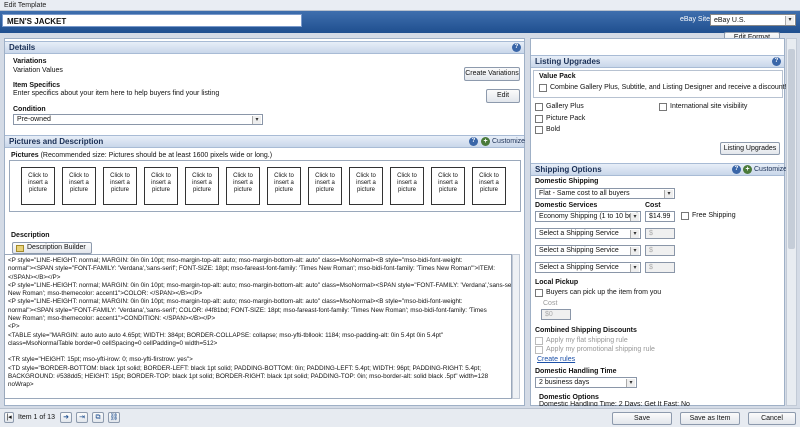 The image size is (800, 427). I want to click on value-pack-title: Value Pack, so click(557, 76).